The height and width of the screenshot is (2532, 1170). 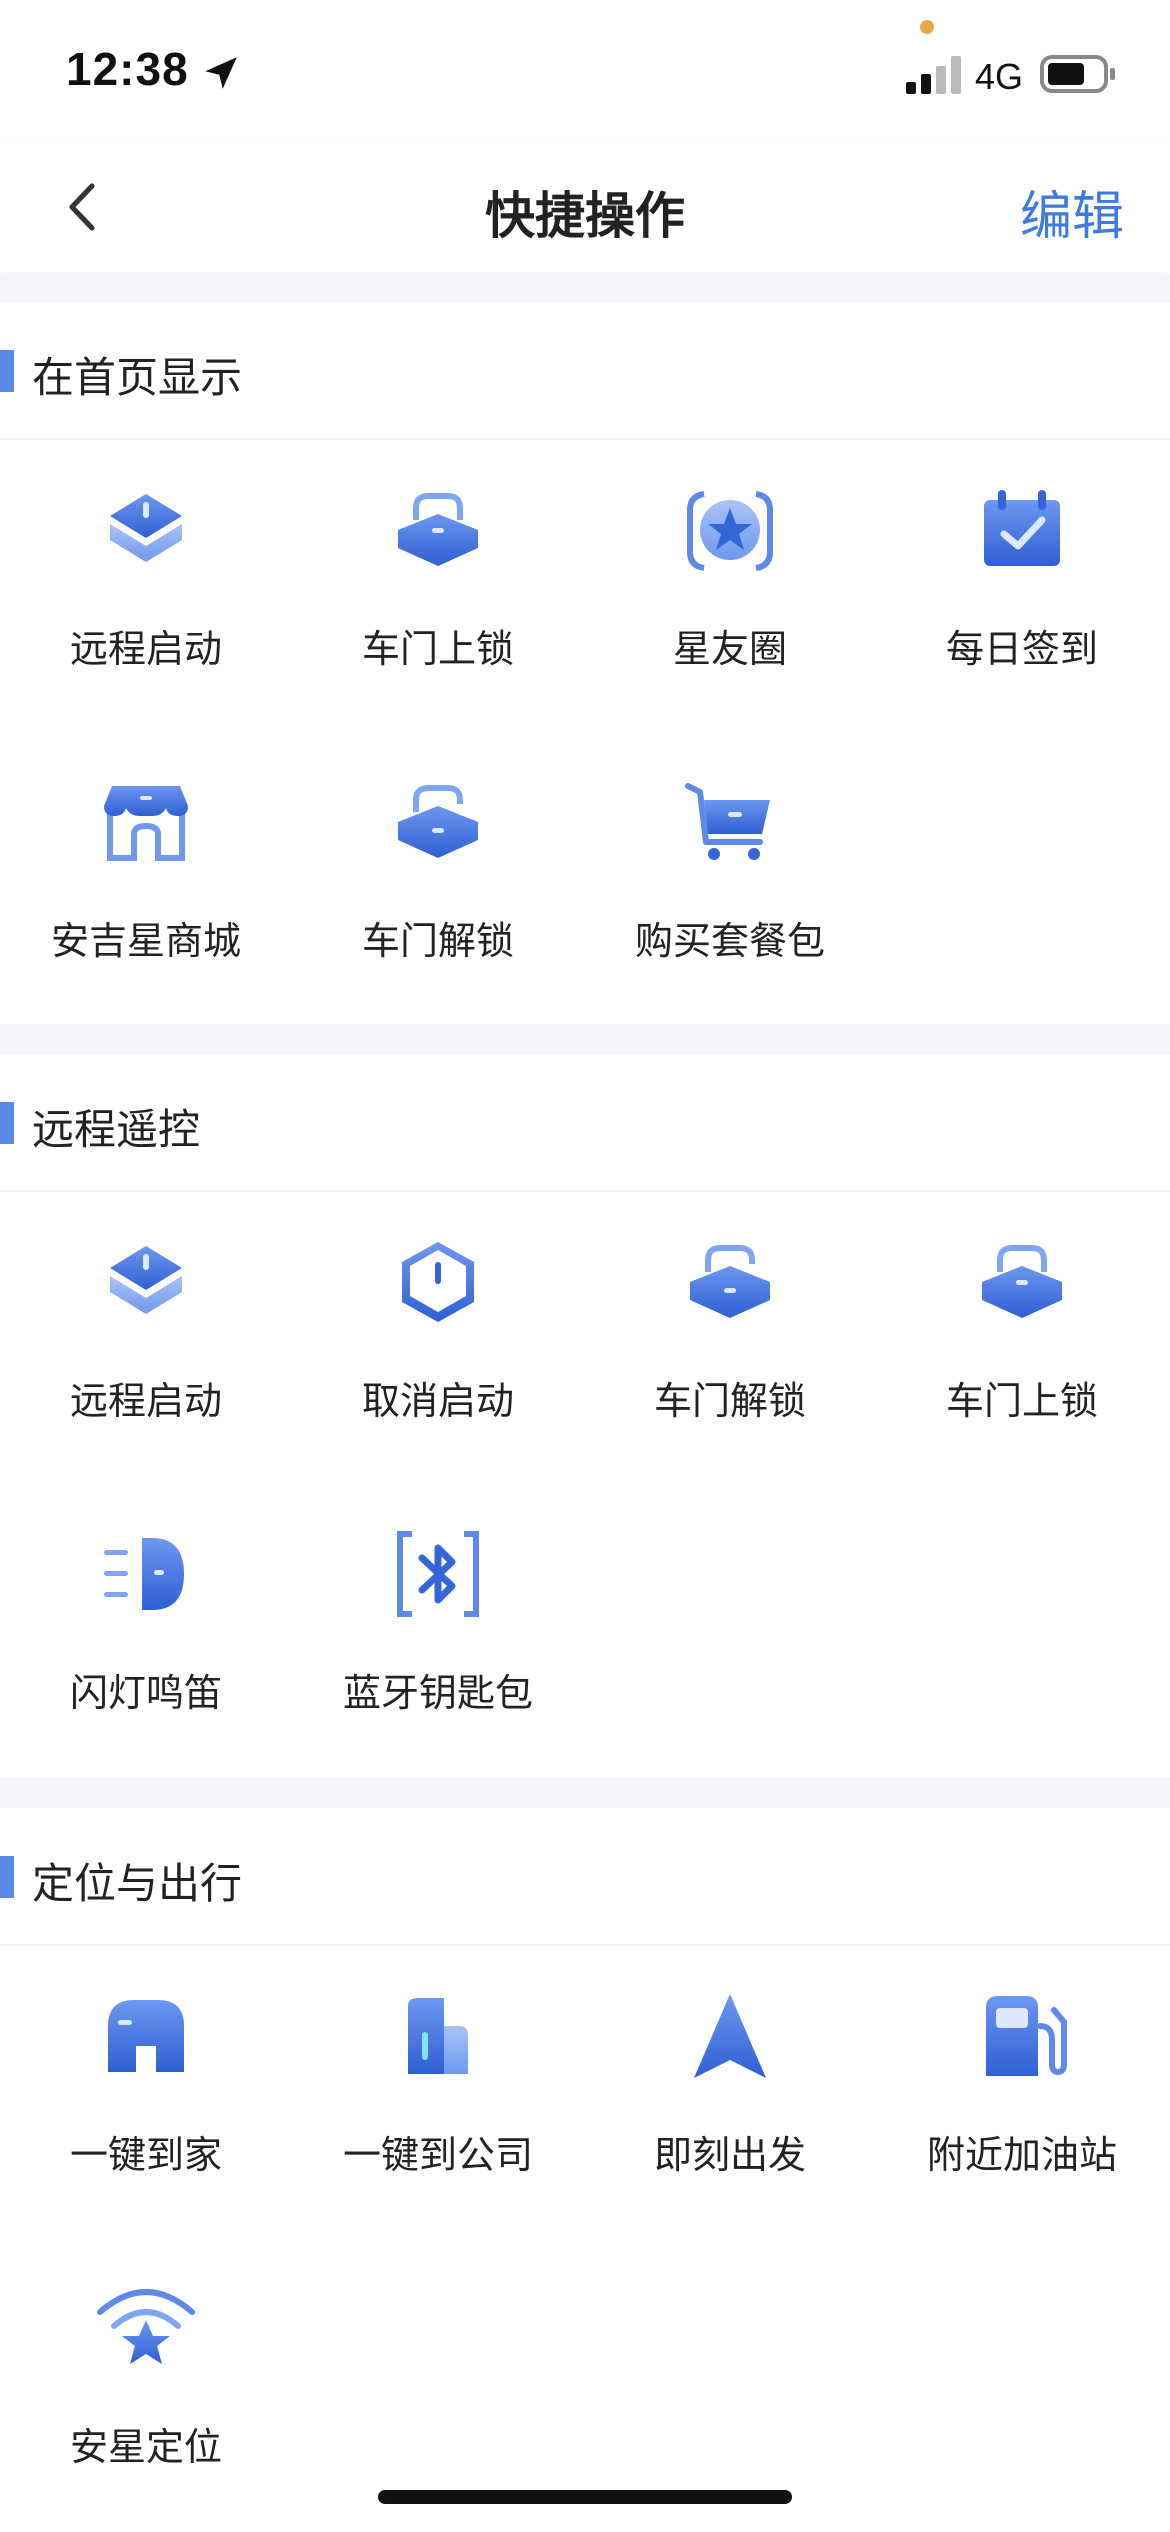 I want to click on status-time: 12:38, so click(x=127, y=69).